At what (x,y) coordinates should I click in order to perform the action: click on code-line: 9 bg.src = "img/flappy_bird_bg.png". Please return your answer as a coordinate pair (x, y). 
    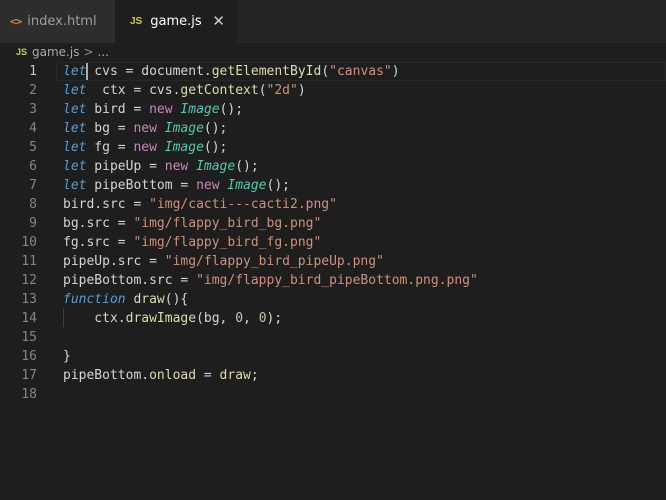
    Looking at the image, I should click on (333, 223).